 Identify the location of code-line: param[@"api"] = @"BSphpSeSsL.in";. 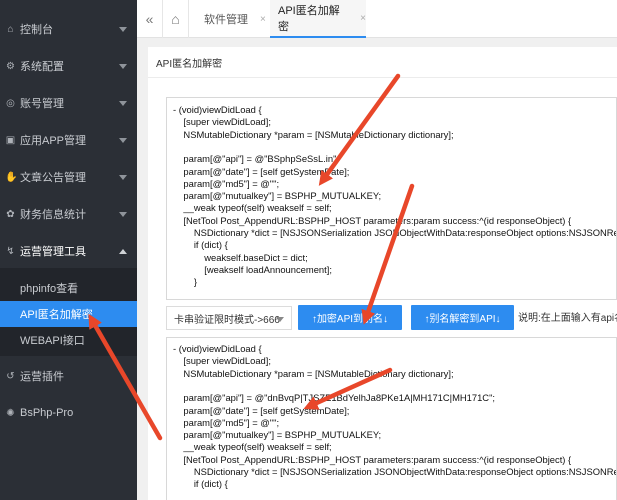
(256, 159).